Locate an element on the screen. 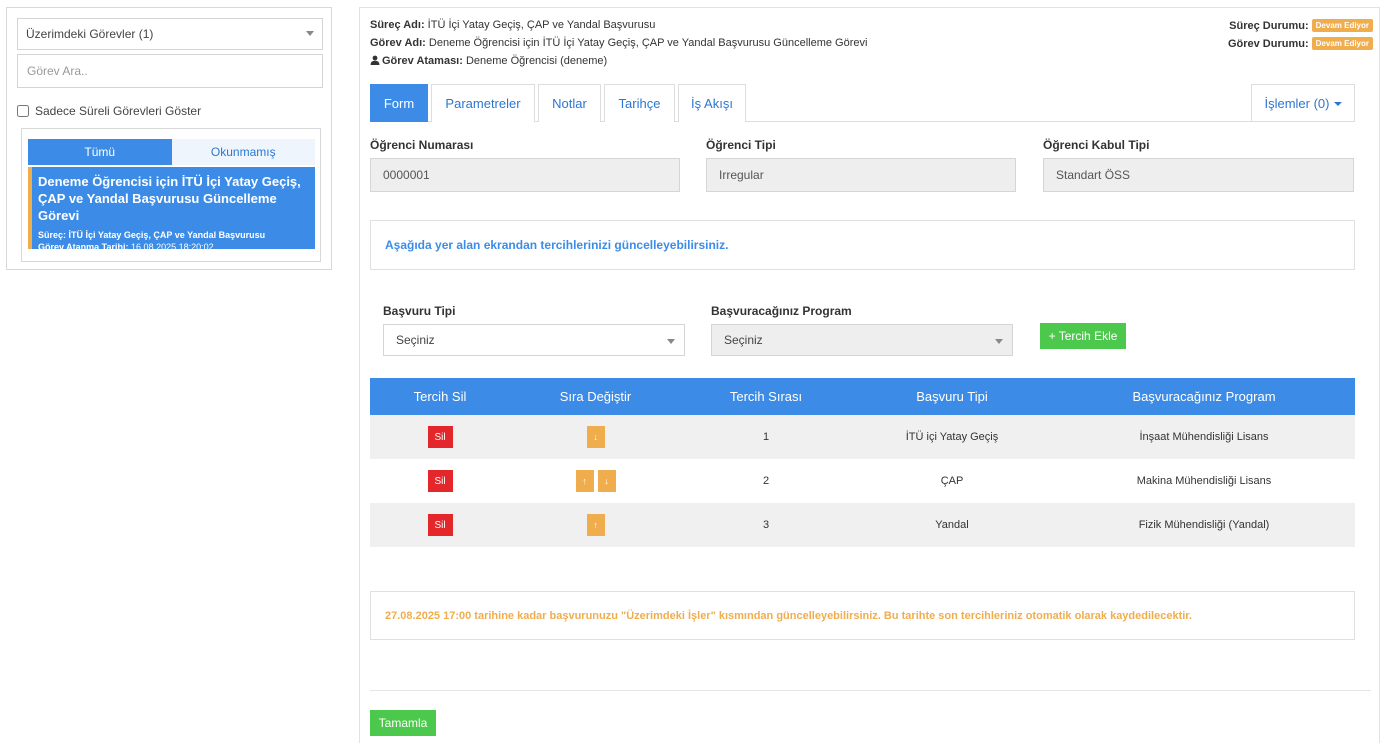  user-icon is located at coordinates (375, 60).